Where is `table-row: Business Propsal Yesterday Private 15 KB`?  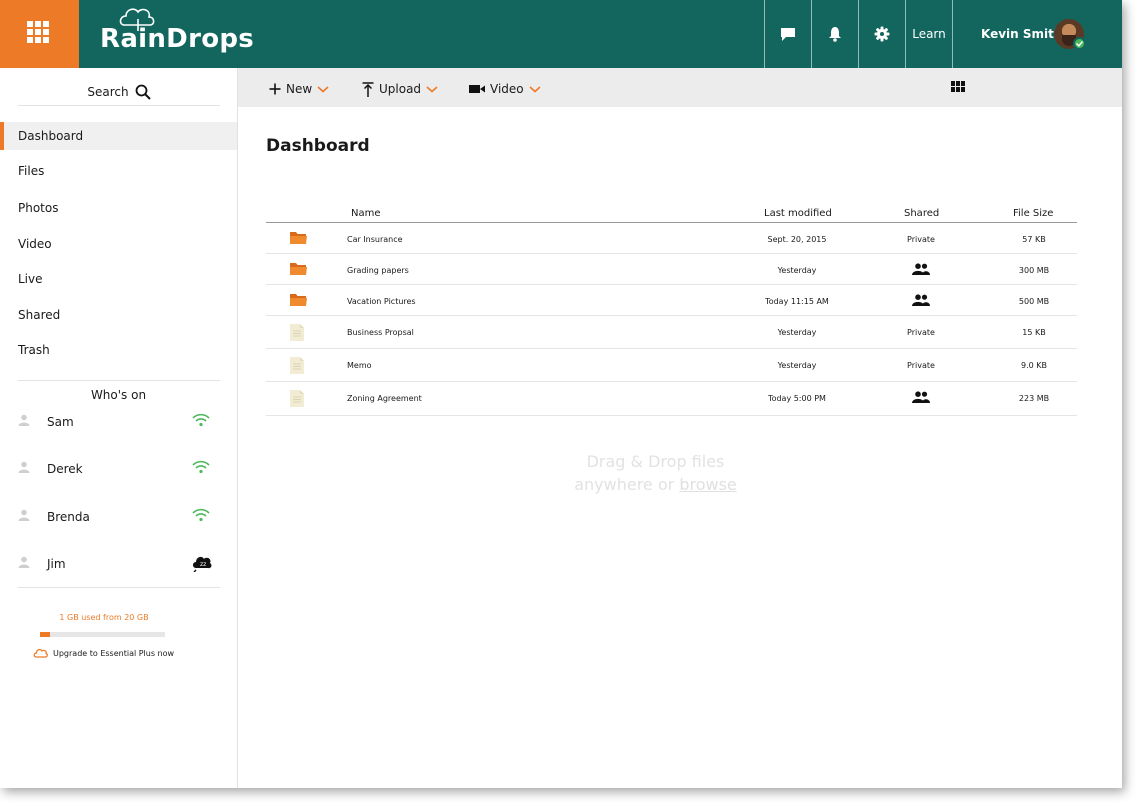
table-row: Business Propsal Yesterday Private 15 KB is located at coordinates (671, 332).